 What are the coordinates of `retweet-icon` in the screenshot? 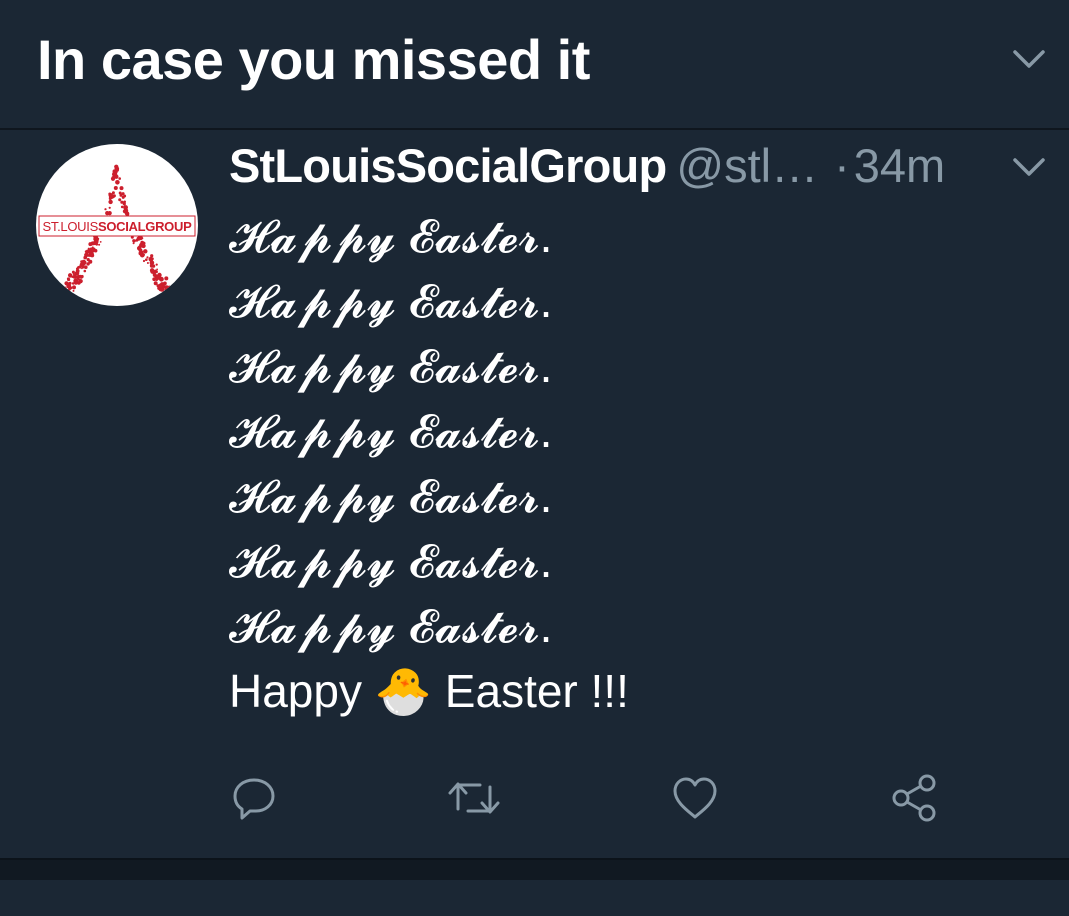 It's located at (474, 798).